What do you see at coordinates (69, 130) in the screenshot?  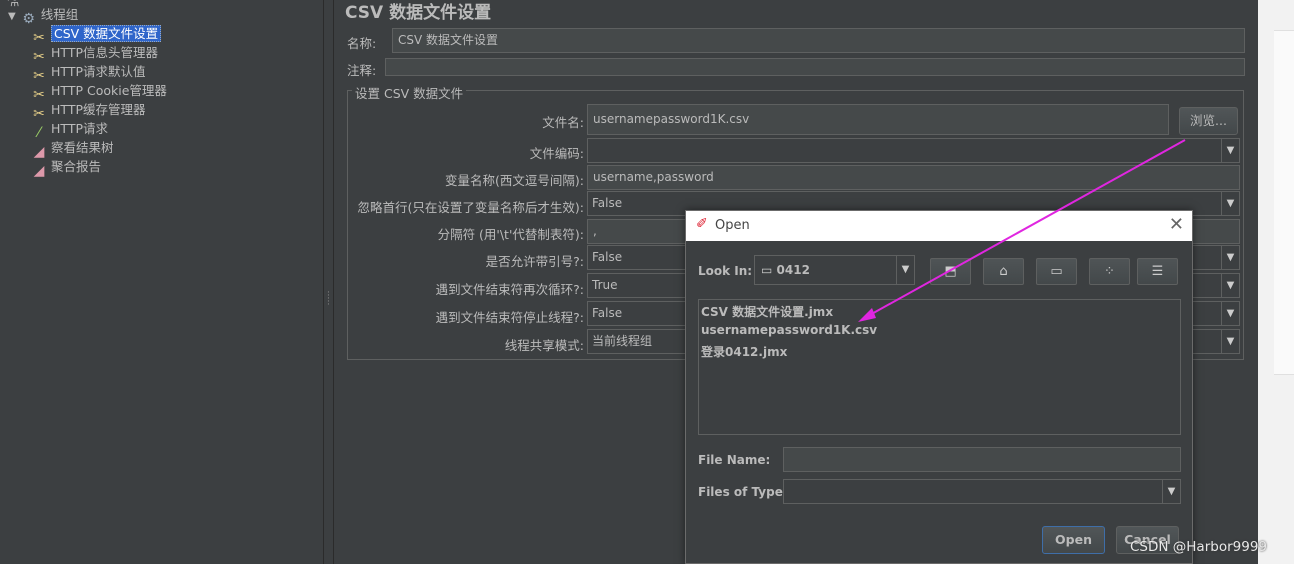 I see `tree-item-http-request: ⁄ HTTP请求` at bounding box center [69, 130].